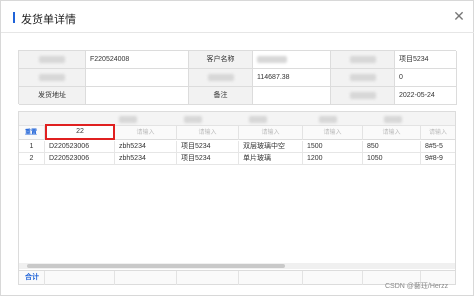 This screenshot has height=296, width=474. I want to click on row-qty: 1200, so click(333, 159).